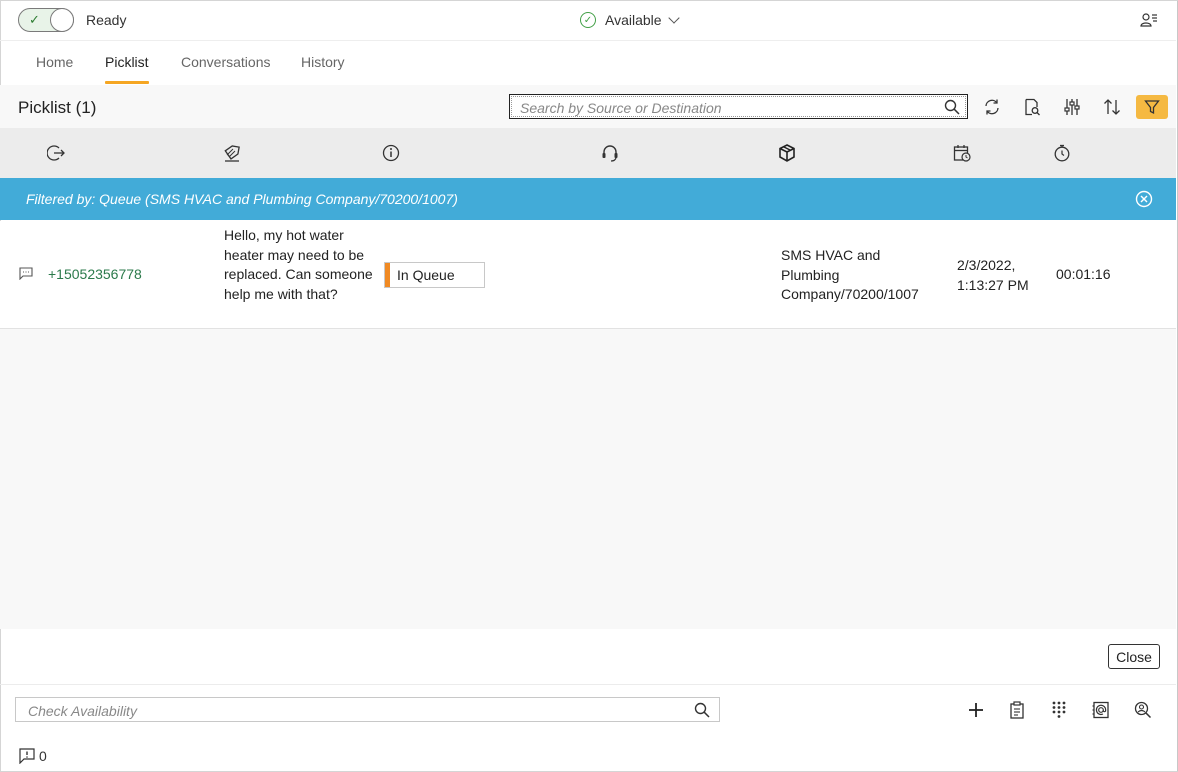 This screenshot has width=1178, height=772. What do you see at coordinates (673, 18) in the screenshot?
I see `chevron-down-icon` at bounding box center [673, 18].